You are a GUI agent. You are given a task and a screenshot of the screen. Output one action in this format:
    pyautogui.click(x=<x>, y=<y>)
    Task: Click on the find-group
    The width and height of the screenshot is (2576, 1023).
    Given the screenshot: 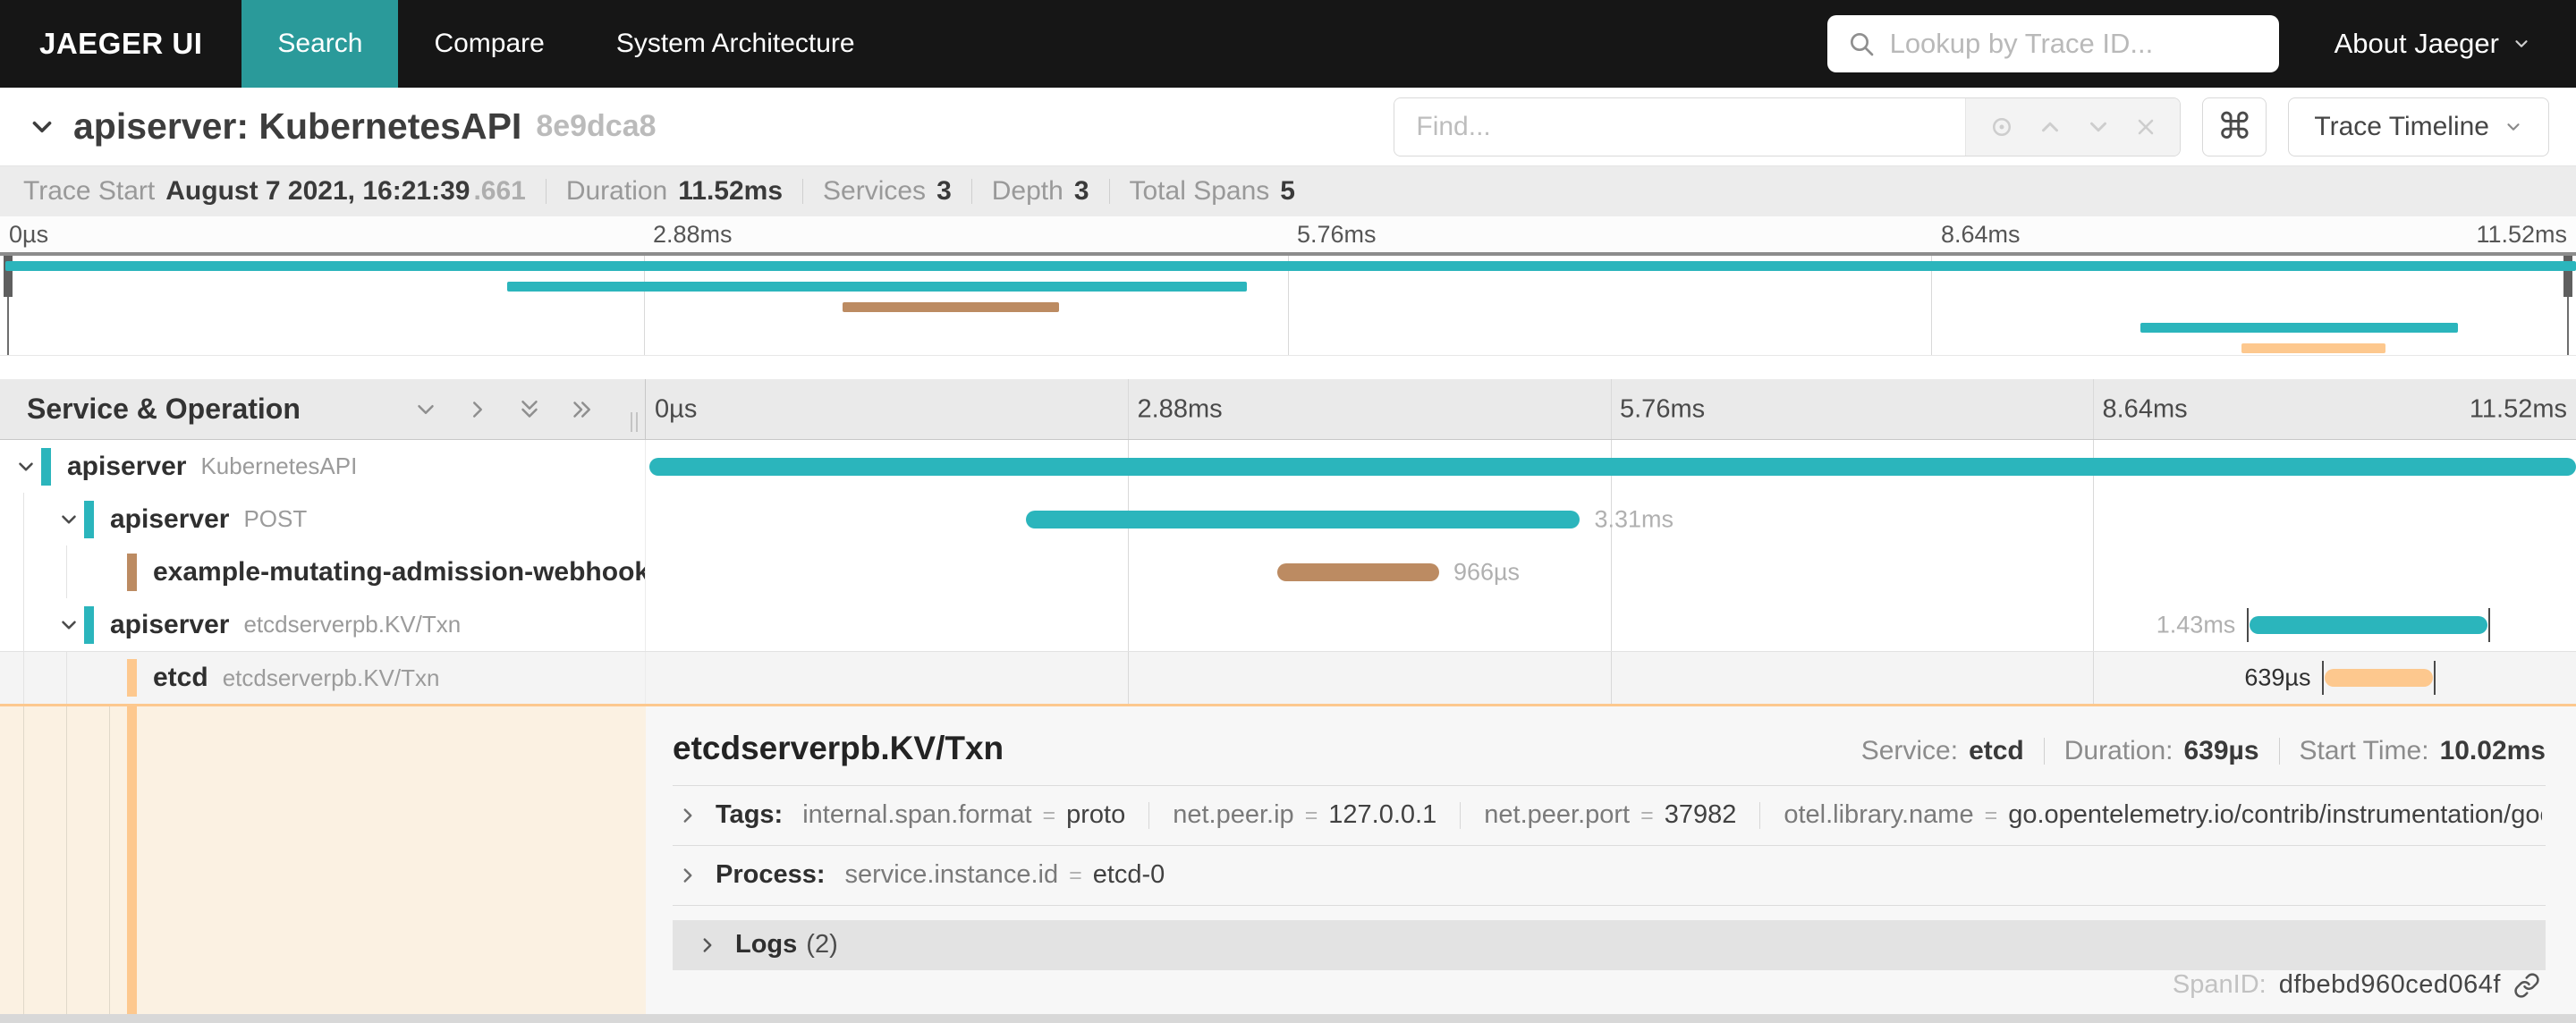 What is the action you would take?
    pyautogui.click(x=1788, y=126)
    